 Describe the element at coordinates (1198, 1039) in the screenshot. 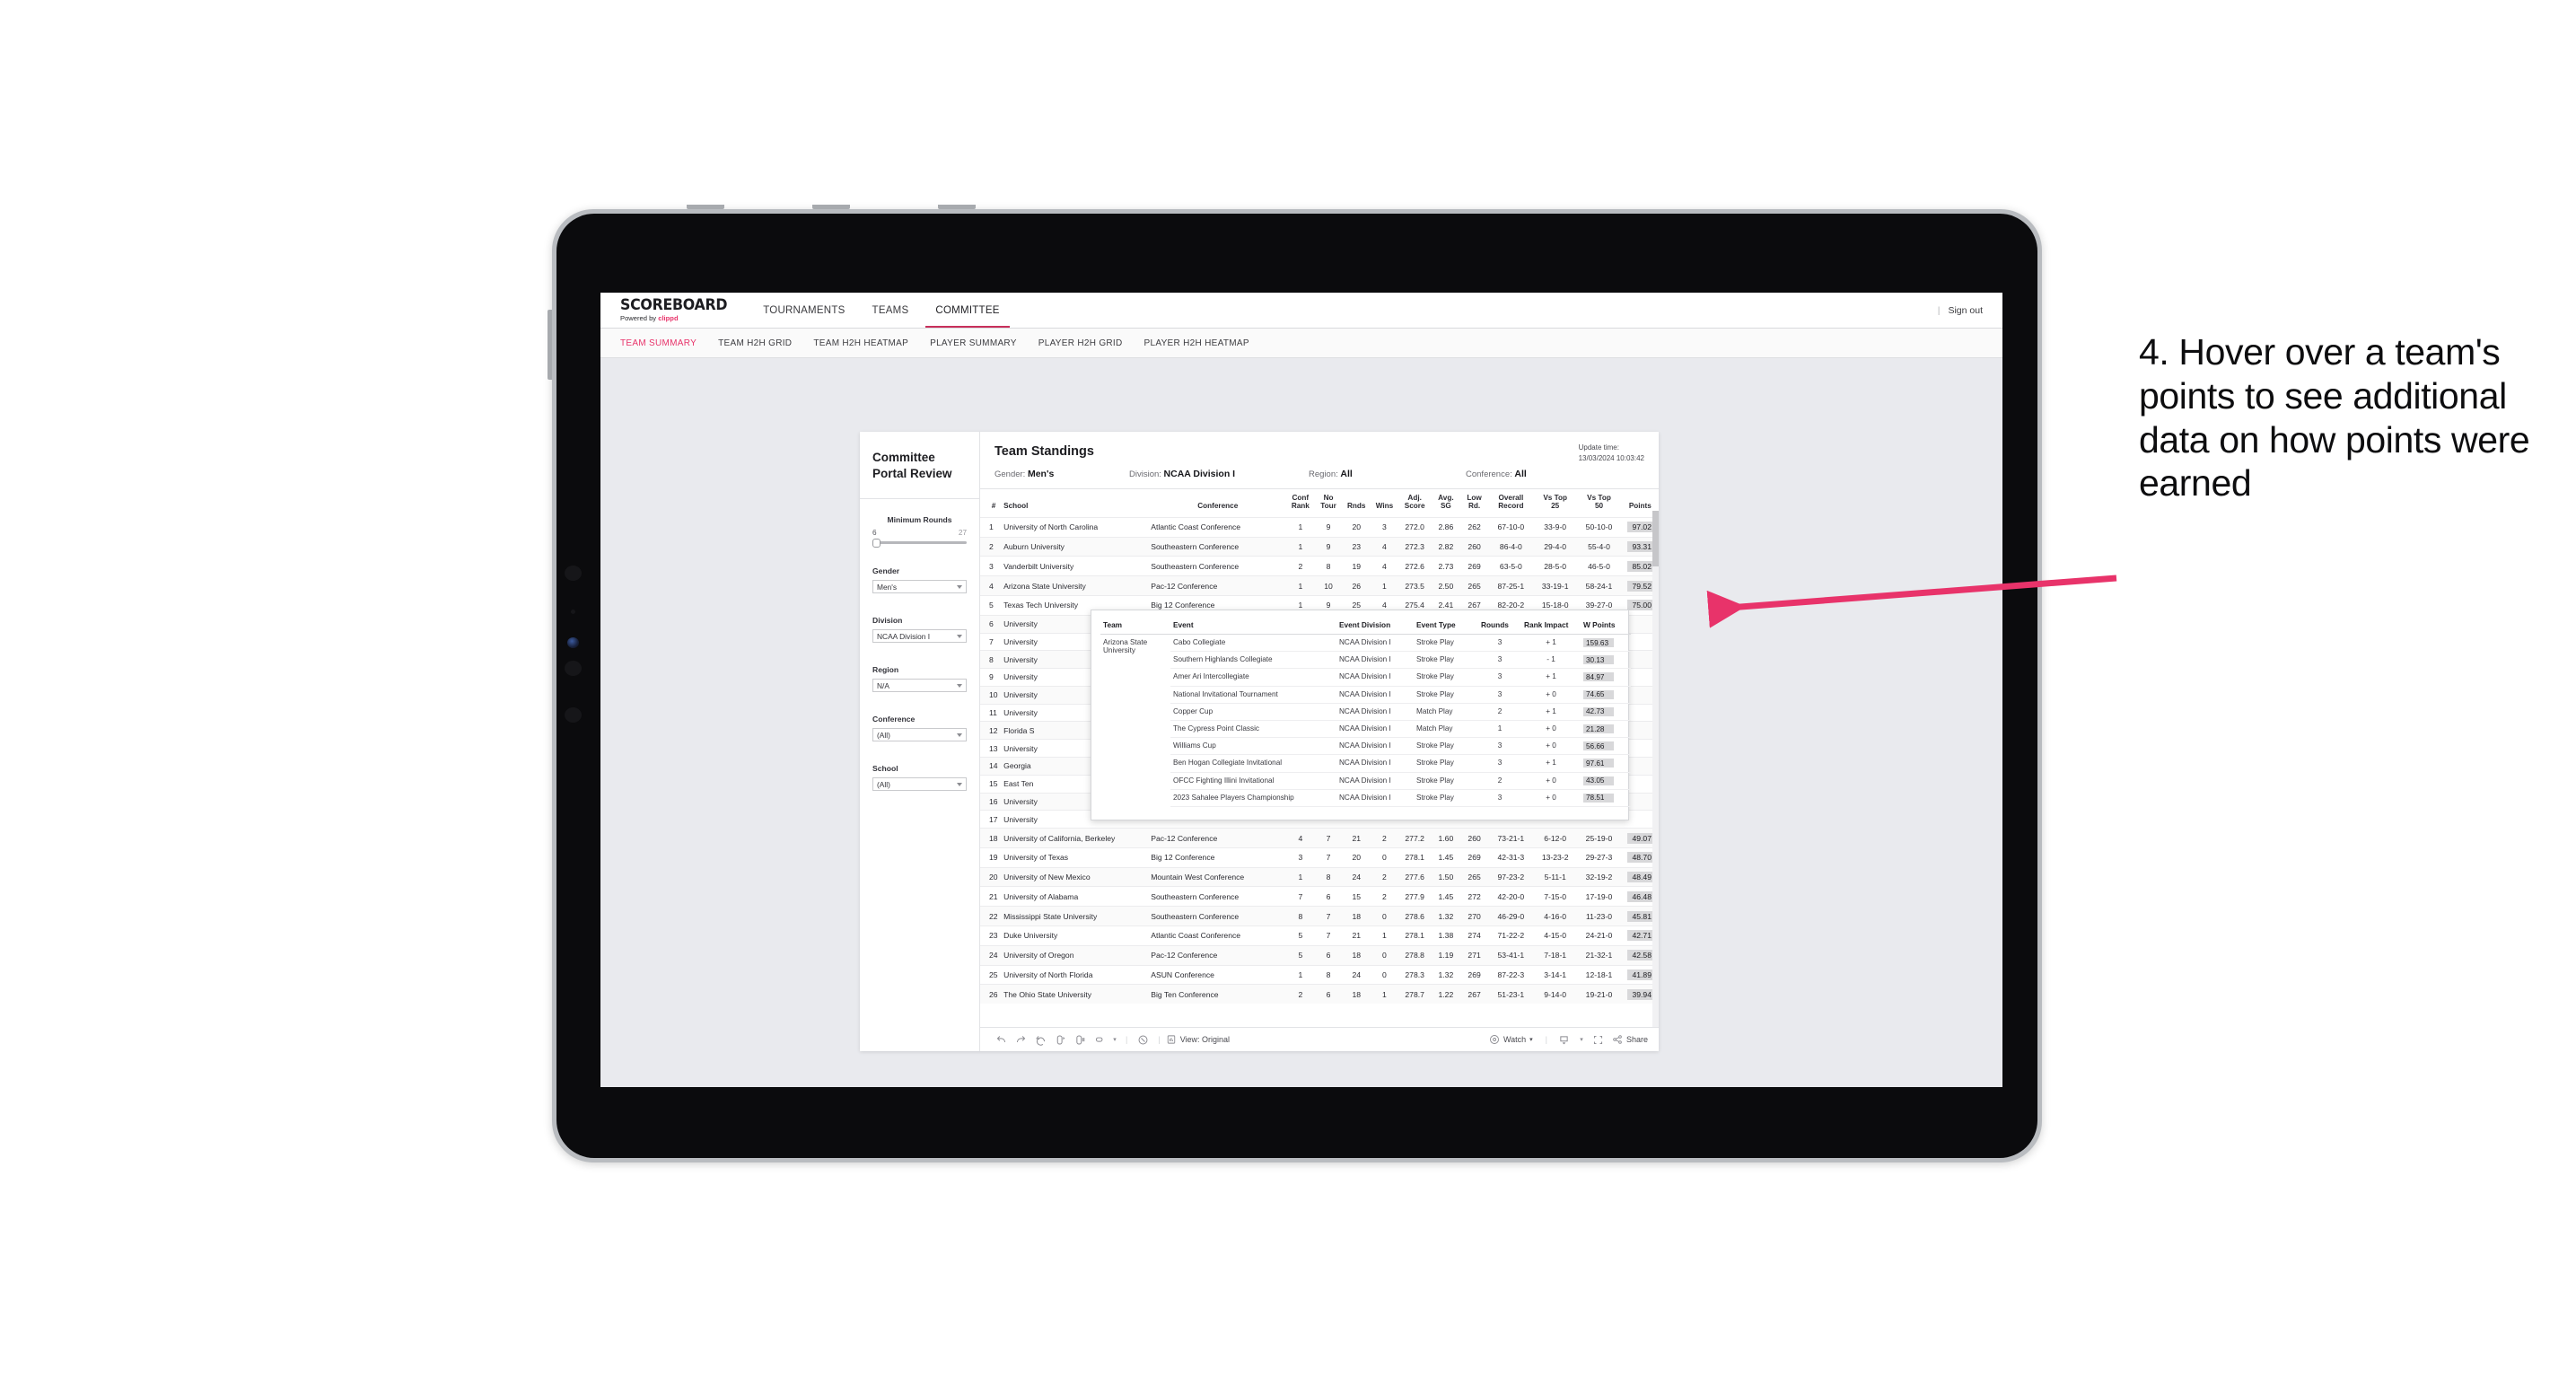

I see `view-original-button: View: Original` at that location.